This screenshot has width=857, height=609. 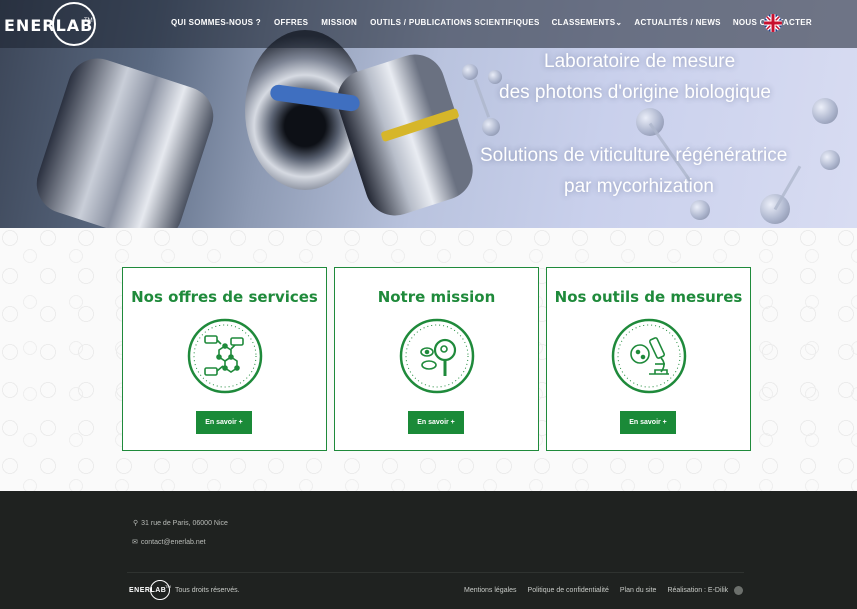 I want to click on card-notre-mission: Notre mission En savoir +, so click(x=436, y=359).